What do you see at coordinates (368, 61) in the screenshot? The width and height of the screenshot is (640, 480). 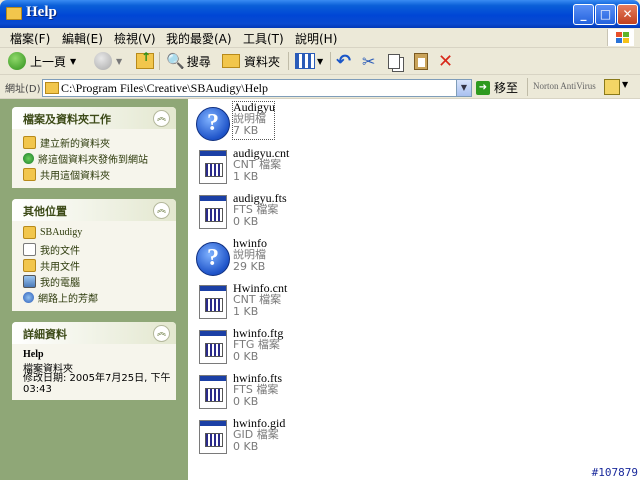 I see `cut-icon: ✂` at bounding box center [368, 61].